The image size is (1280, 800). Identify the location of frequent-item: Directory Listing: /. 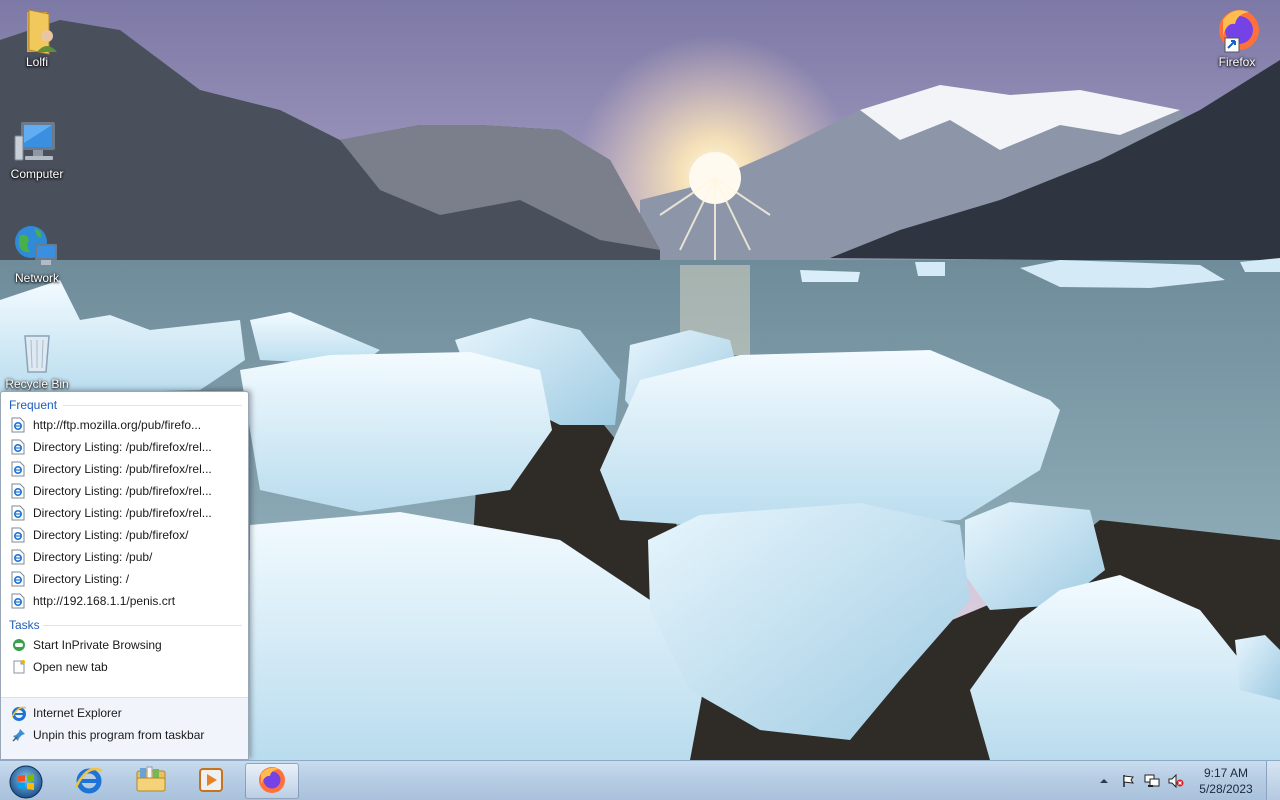
(124, 579).